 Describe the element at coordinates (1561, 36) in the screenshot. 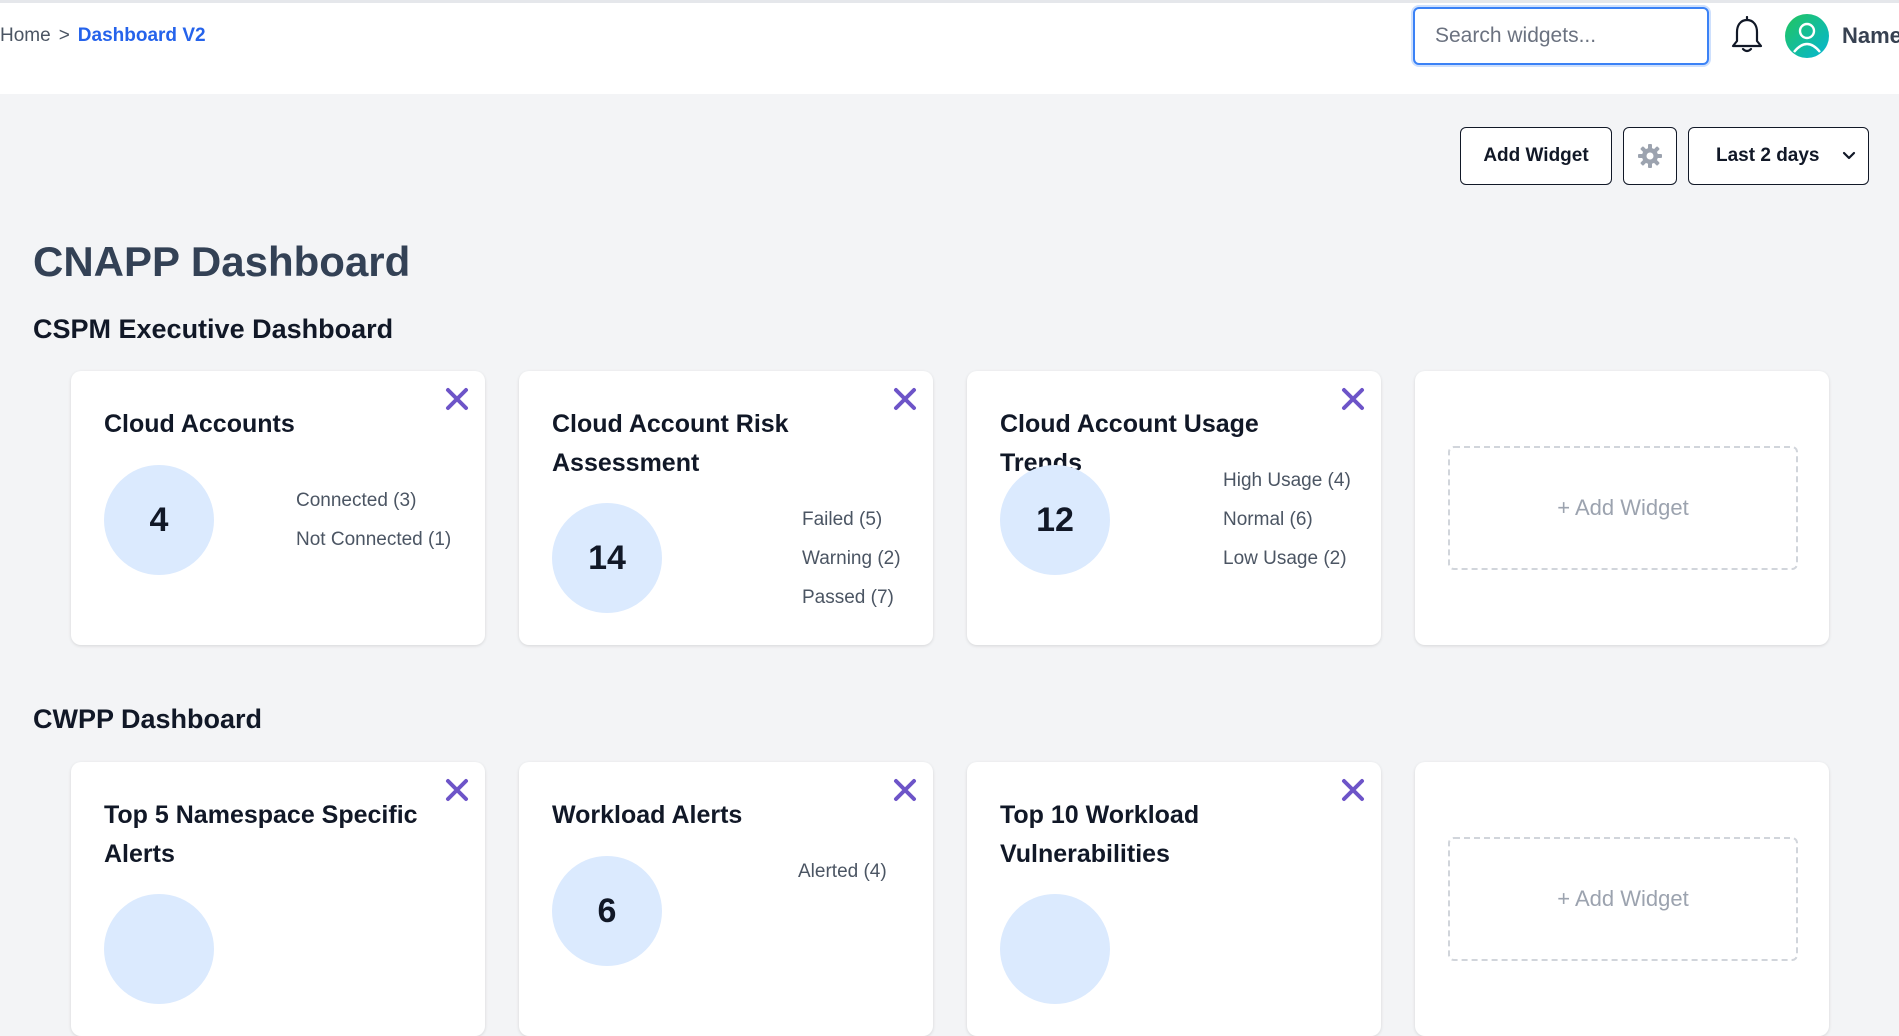

I see `search-input` at that location.